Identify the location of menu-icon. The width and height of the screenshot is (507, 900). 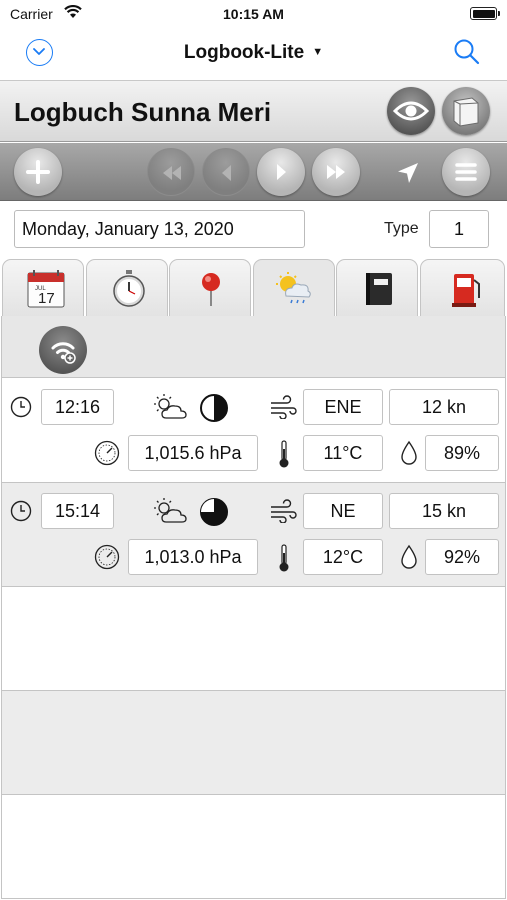
(466, 172).